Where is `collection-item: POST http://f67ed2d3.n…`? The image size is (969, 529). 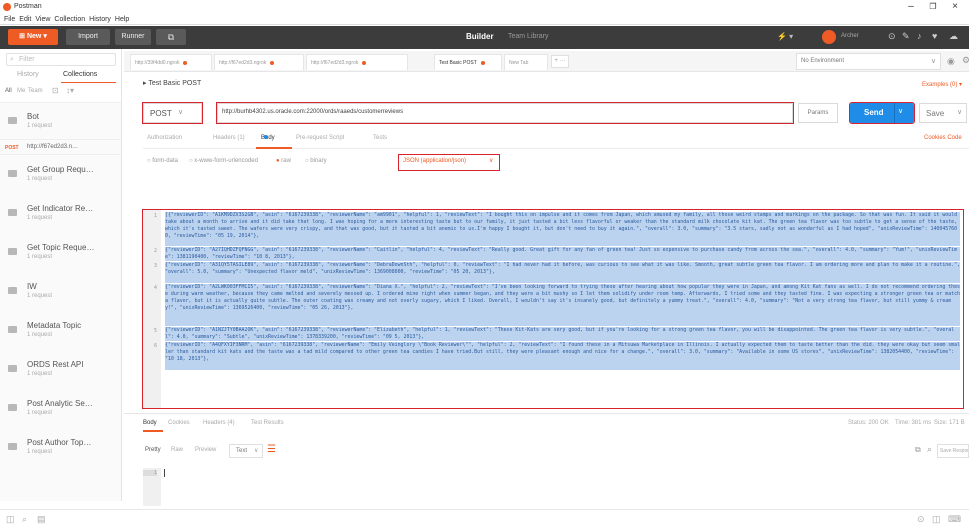
collection-item: POST http://f67ed2d3.n… is located at coordinates (61, 147).